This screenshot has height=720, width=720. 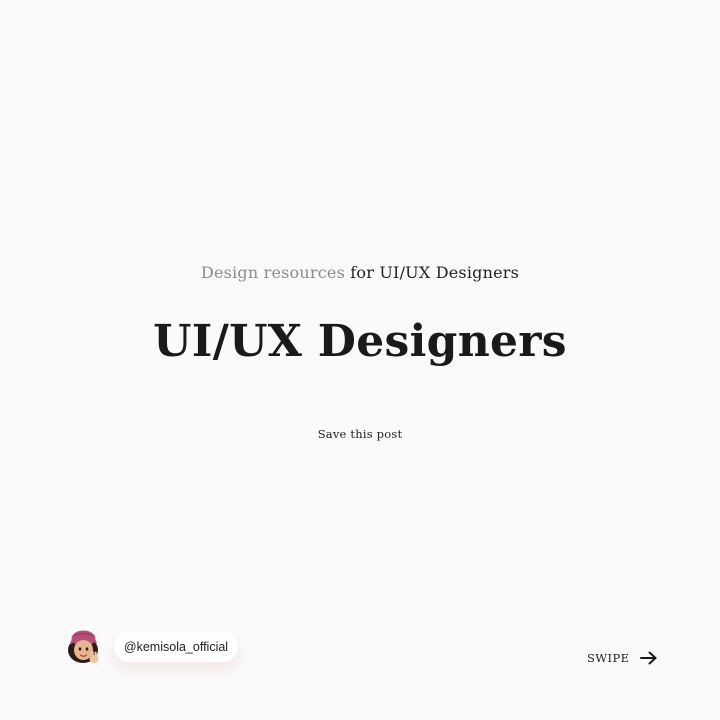 I want to click on page-title: UI/UX Designers, so click(x=360, y=341).